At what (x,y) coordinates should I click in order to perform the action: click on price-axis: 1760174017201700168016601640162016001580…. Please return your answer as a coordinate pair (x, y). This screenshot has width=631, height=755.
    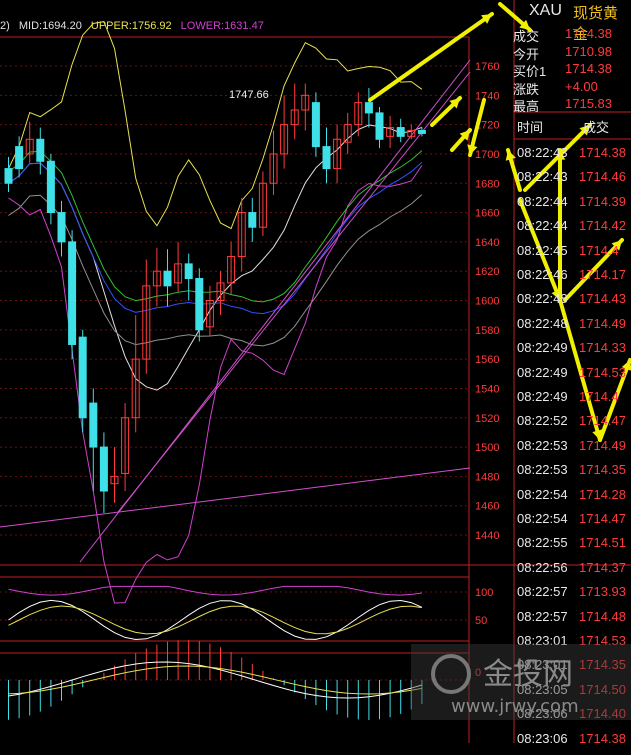
    Looking at the image, I should click on (487, 301).